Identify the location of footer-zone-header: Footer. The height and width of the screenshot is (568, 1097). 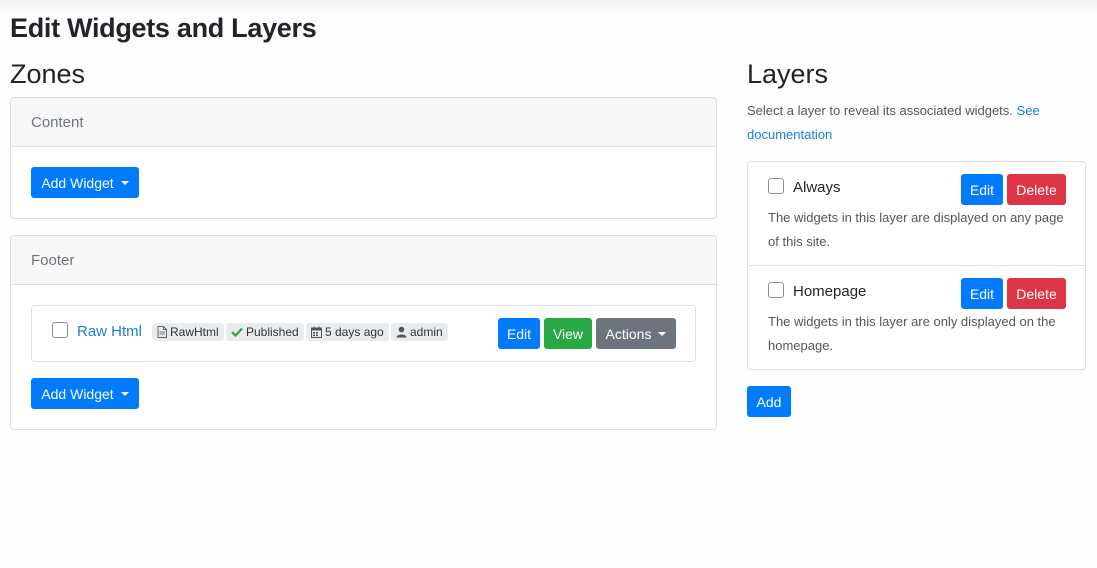
(363, 260).